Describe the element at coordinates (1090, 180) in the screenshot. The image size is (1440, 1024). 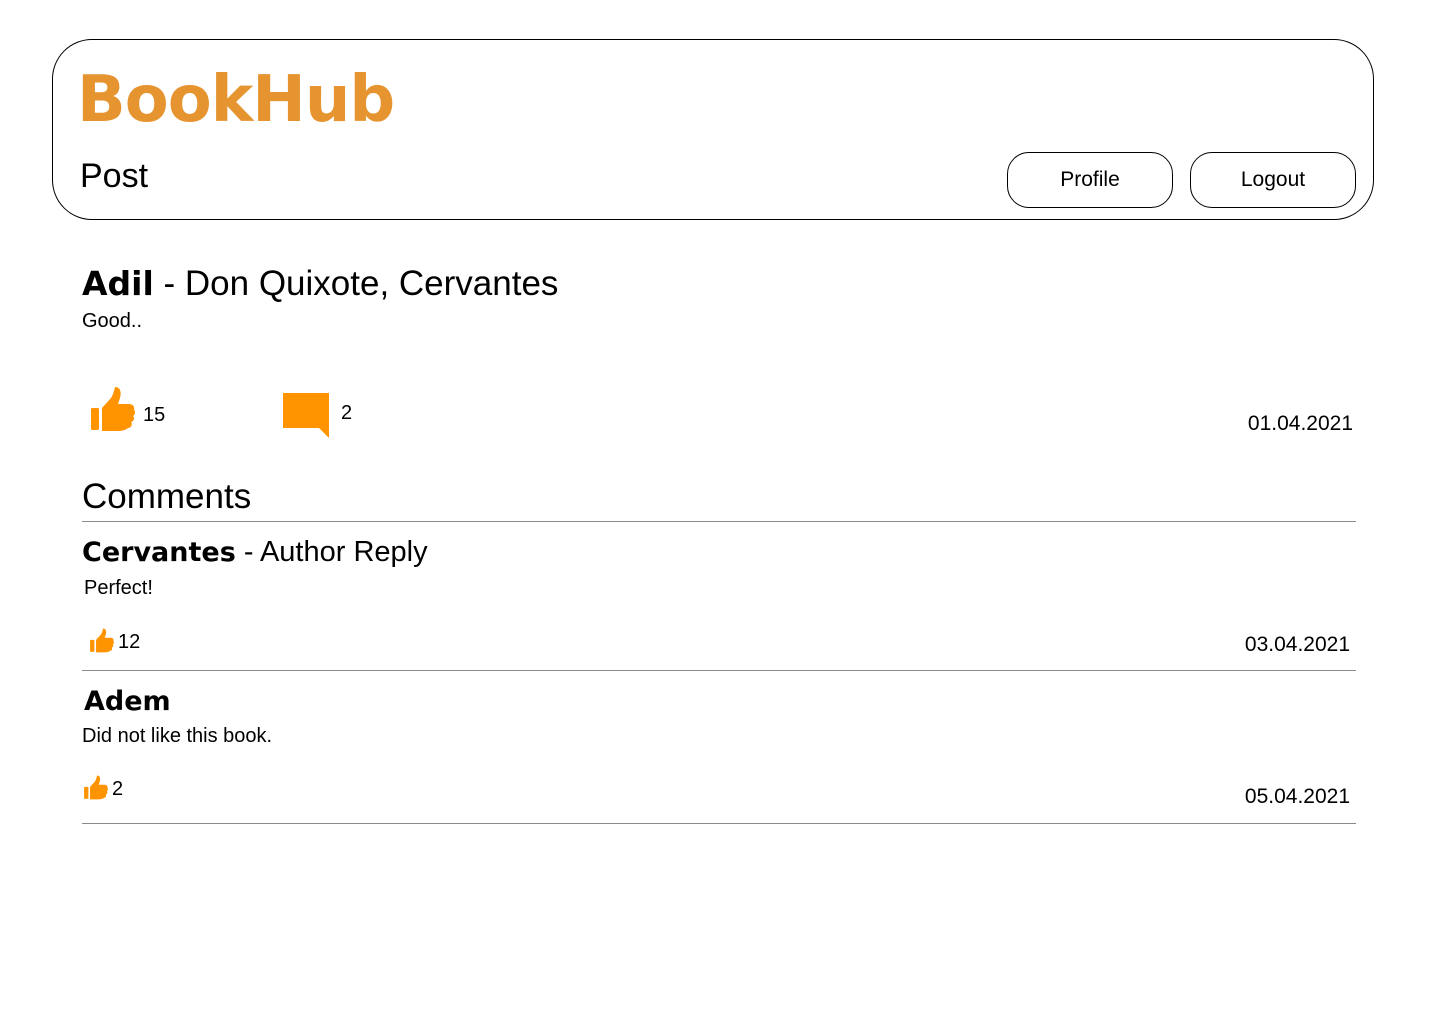
I see `profile-button: Profile` at that location.